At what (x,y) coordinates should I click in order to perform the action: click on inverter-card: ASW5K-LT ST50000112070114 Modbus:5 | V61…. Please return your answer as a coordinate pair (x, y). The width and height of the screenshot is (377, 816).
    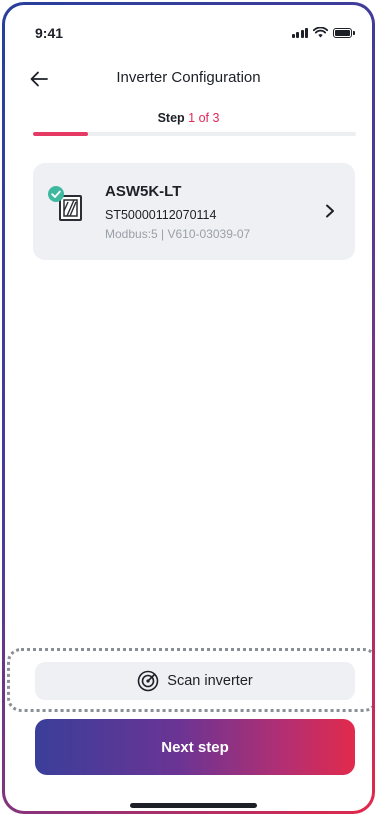
    Looking at the image, I should click on (194, 211).